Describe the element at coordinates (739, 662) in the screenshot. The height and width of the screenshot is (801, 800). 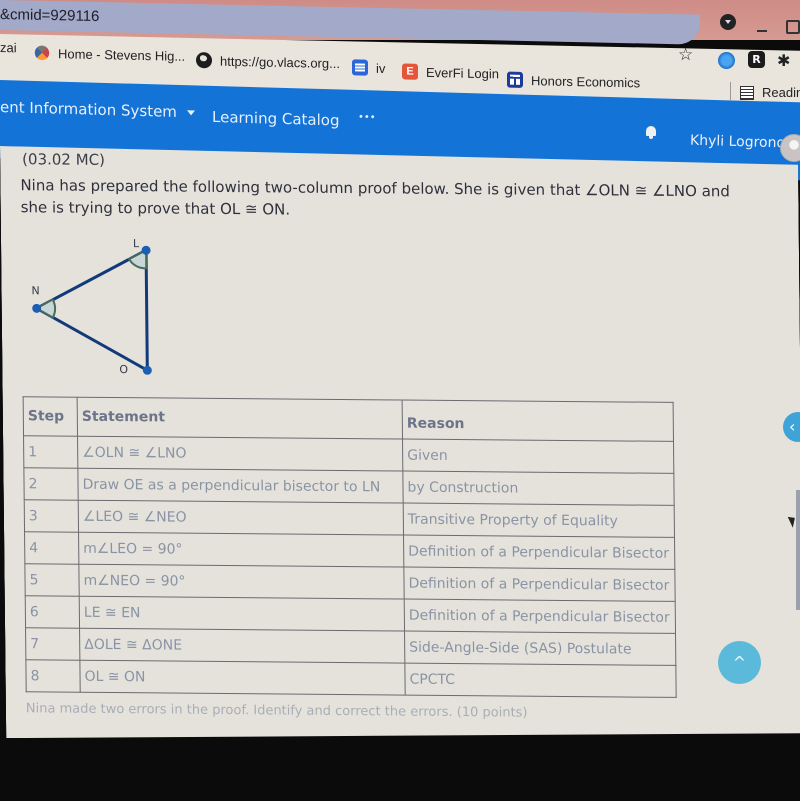
I see `scroll-to-top-button: ^` at that location.